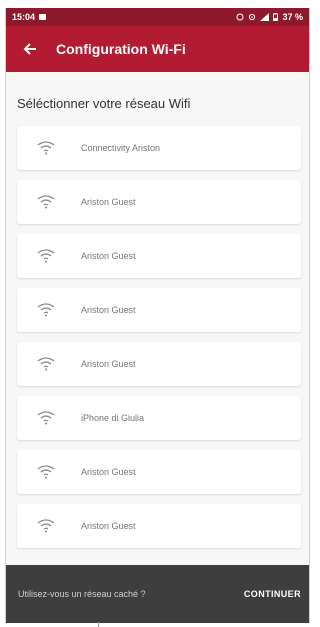 The image size is (320, 627). I want to click on section-title: Séléctionner votre réseau Wifi, so click(104, 103).